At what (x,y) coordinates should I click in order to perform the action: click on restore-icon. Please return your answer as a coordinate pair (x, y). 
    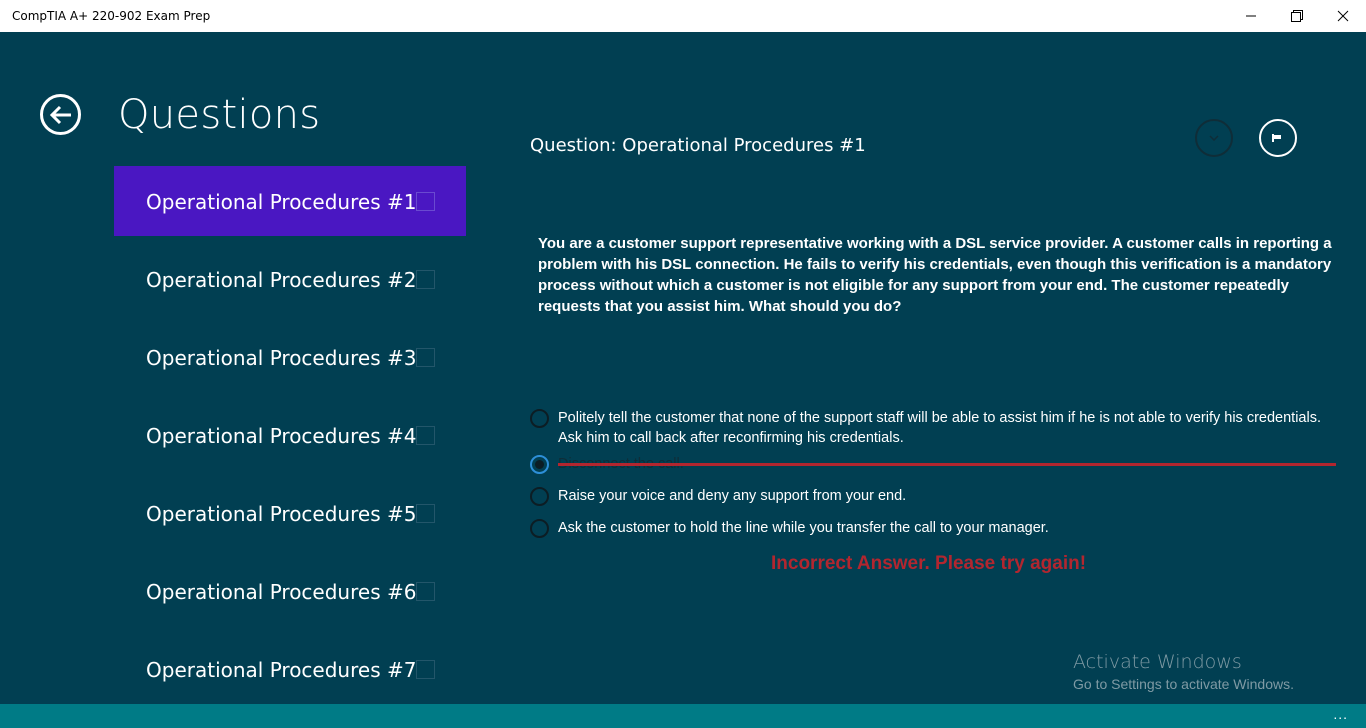
    Looking at the image, I should click on (1297, 16).